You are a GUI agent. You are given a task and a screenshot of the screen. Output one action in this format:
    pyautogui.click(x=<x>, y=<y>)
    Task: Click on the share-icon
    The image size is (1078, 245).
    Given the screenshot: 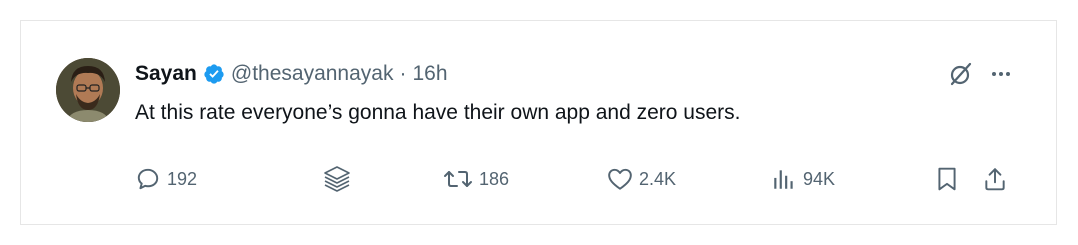 What is the action you would take?
    pyautogui.click(x=995, y=179)
    